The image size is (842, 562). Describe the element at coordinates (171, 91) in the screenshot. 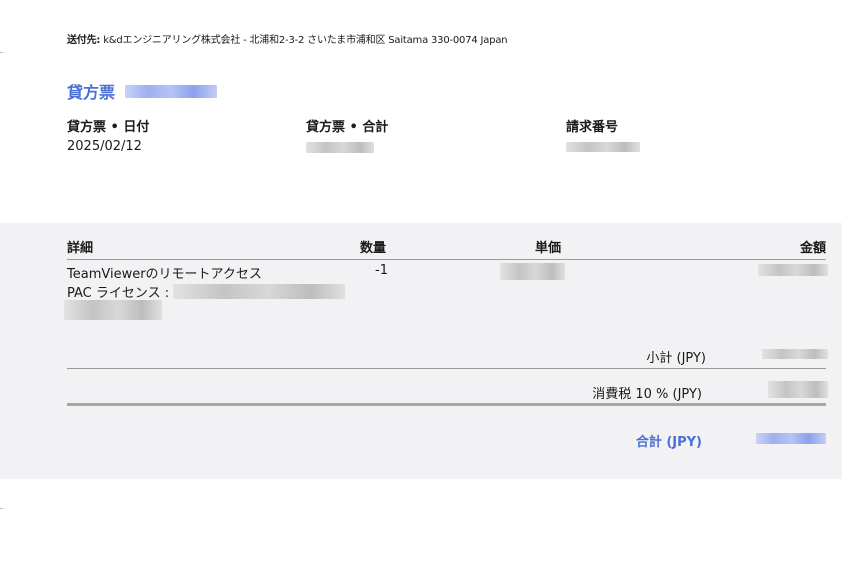

I see `redacted-document-number` at that location.